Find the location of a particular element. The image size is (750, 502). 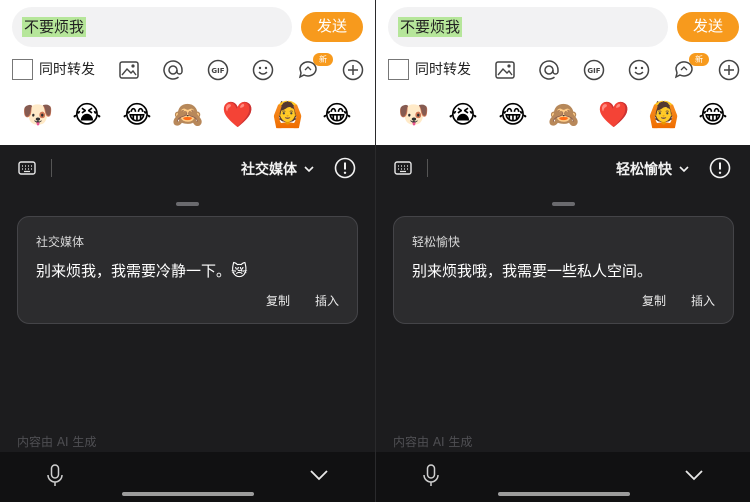

card-message: 别来烦我哦，我需要一些私人空间。 is located at coordinates (532, 271).